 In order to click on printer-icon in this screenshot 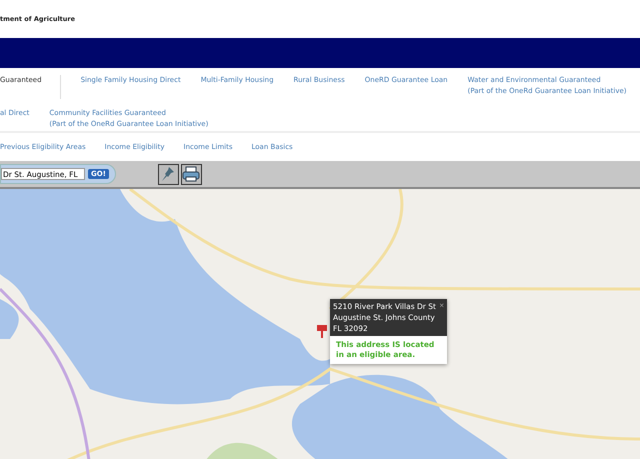, I will do `click(191, 174)`.